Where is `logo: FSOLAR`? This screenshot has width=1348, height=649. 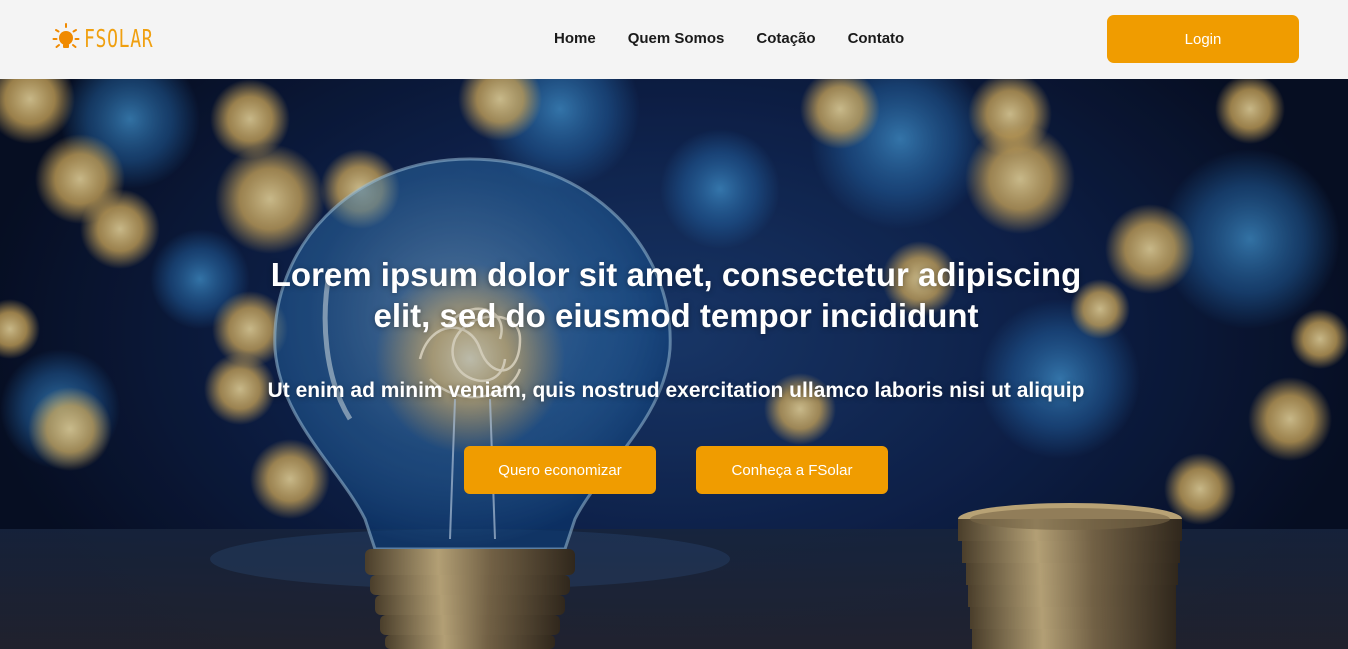 logo: FSOLAR is located at coordinates (116, 38).